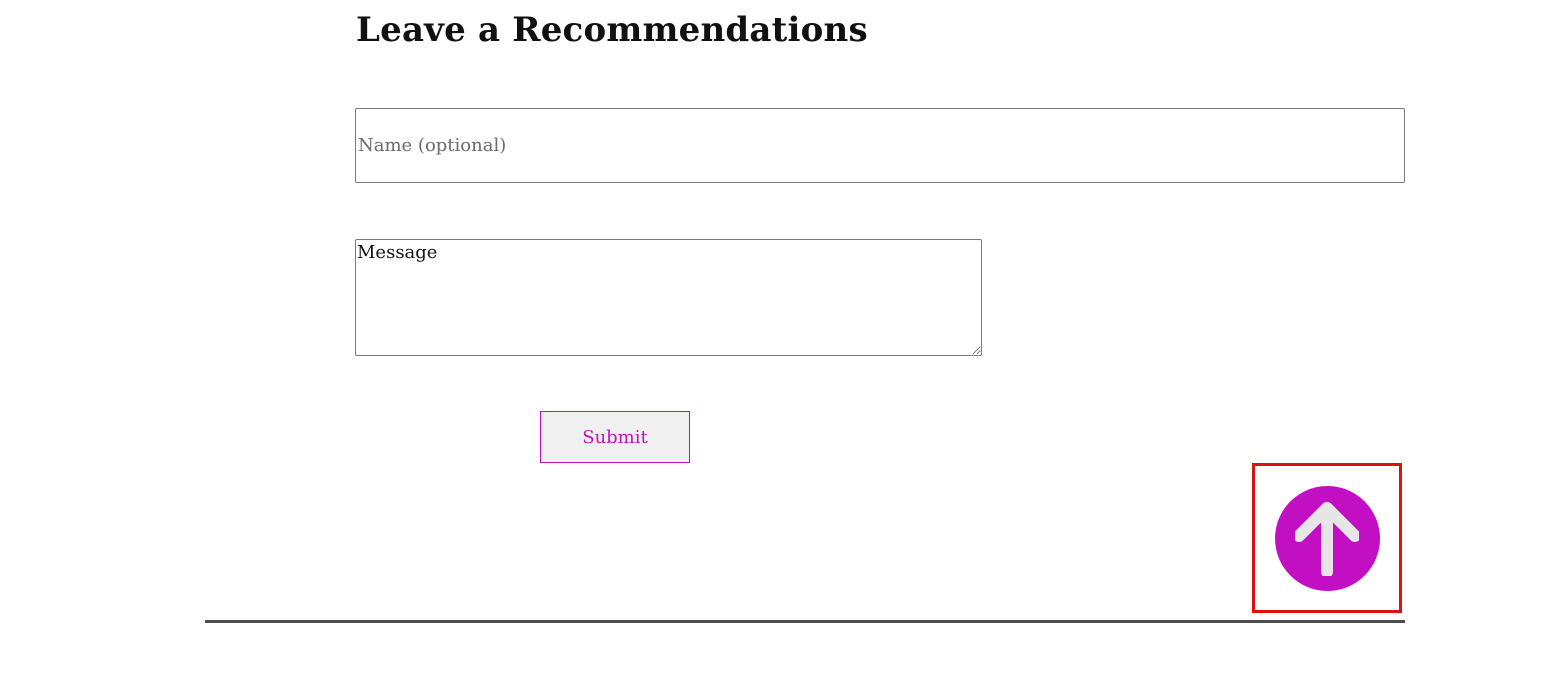 Image resolution: width=1566 pixels, height=673 pixels. What do you see at coordinates (805, 621) in the screenshot?
I see `footer-divider` at bounding box center [805, 621].